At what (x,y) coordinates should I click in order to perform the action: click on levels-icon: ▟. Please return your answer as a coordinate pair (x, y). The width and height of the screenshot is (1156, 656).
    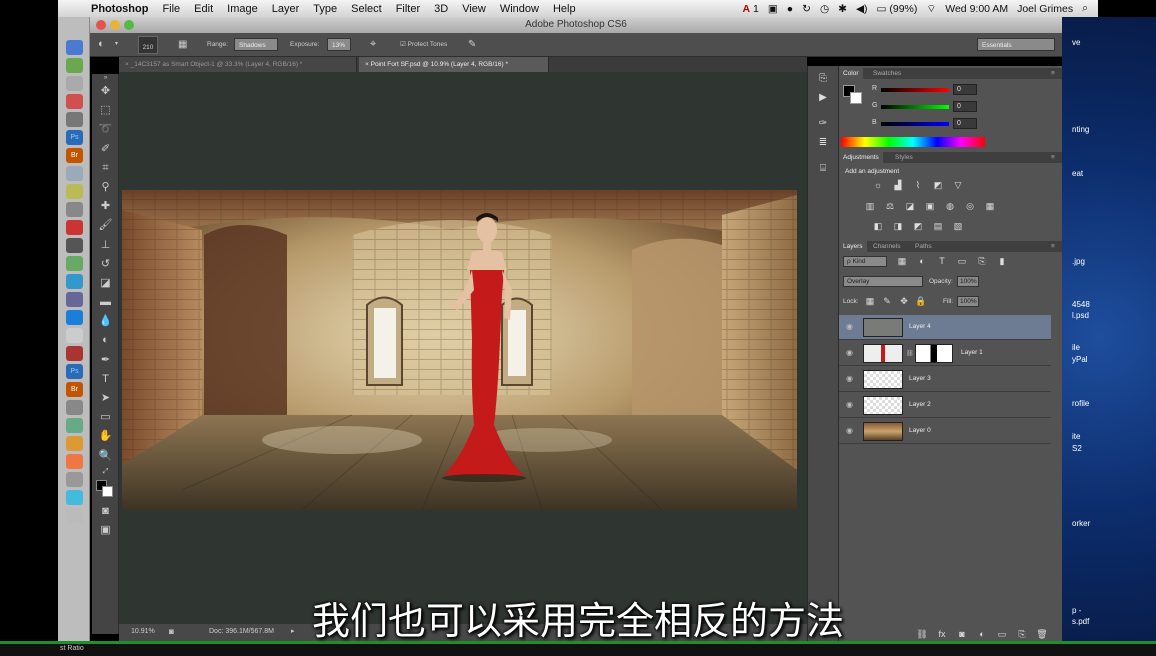
    Looking at the image, I should click on (898, 185).